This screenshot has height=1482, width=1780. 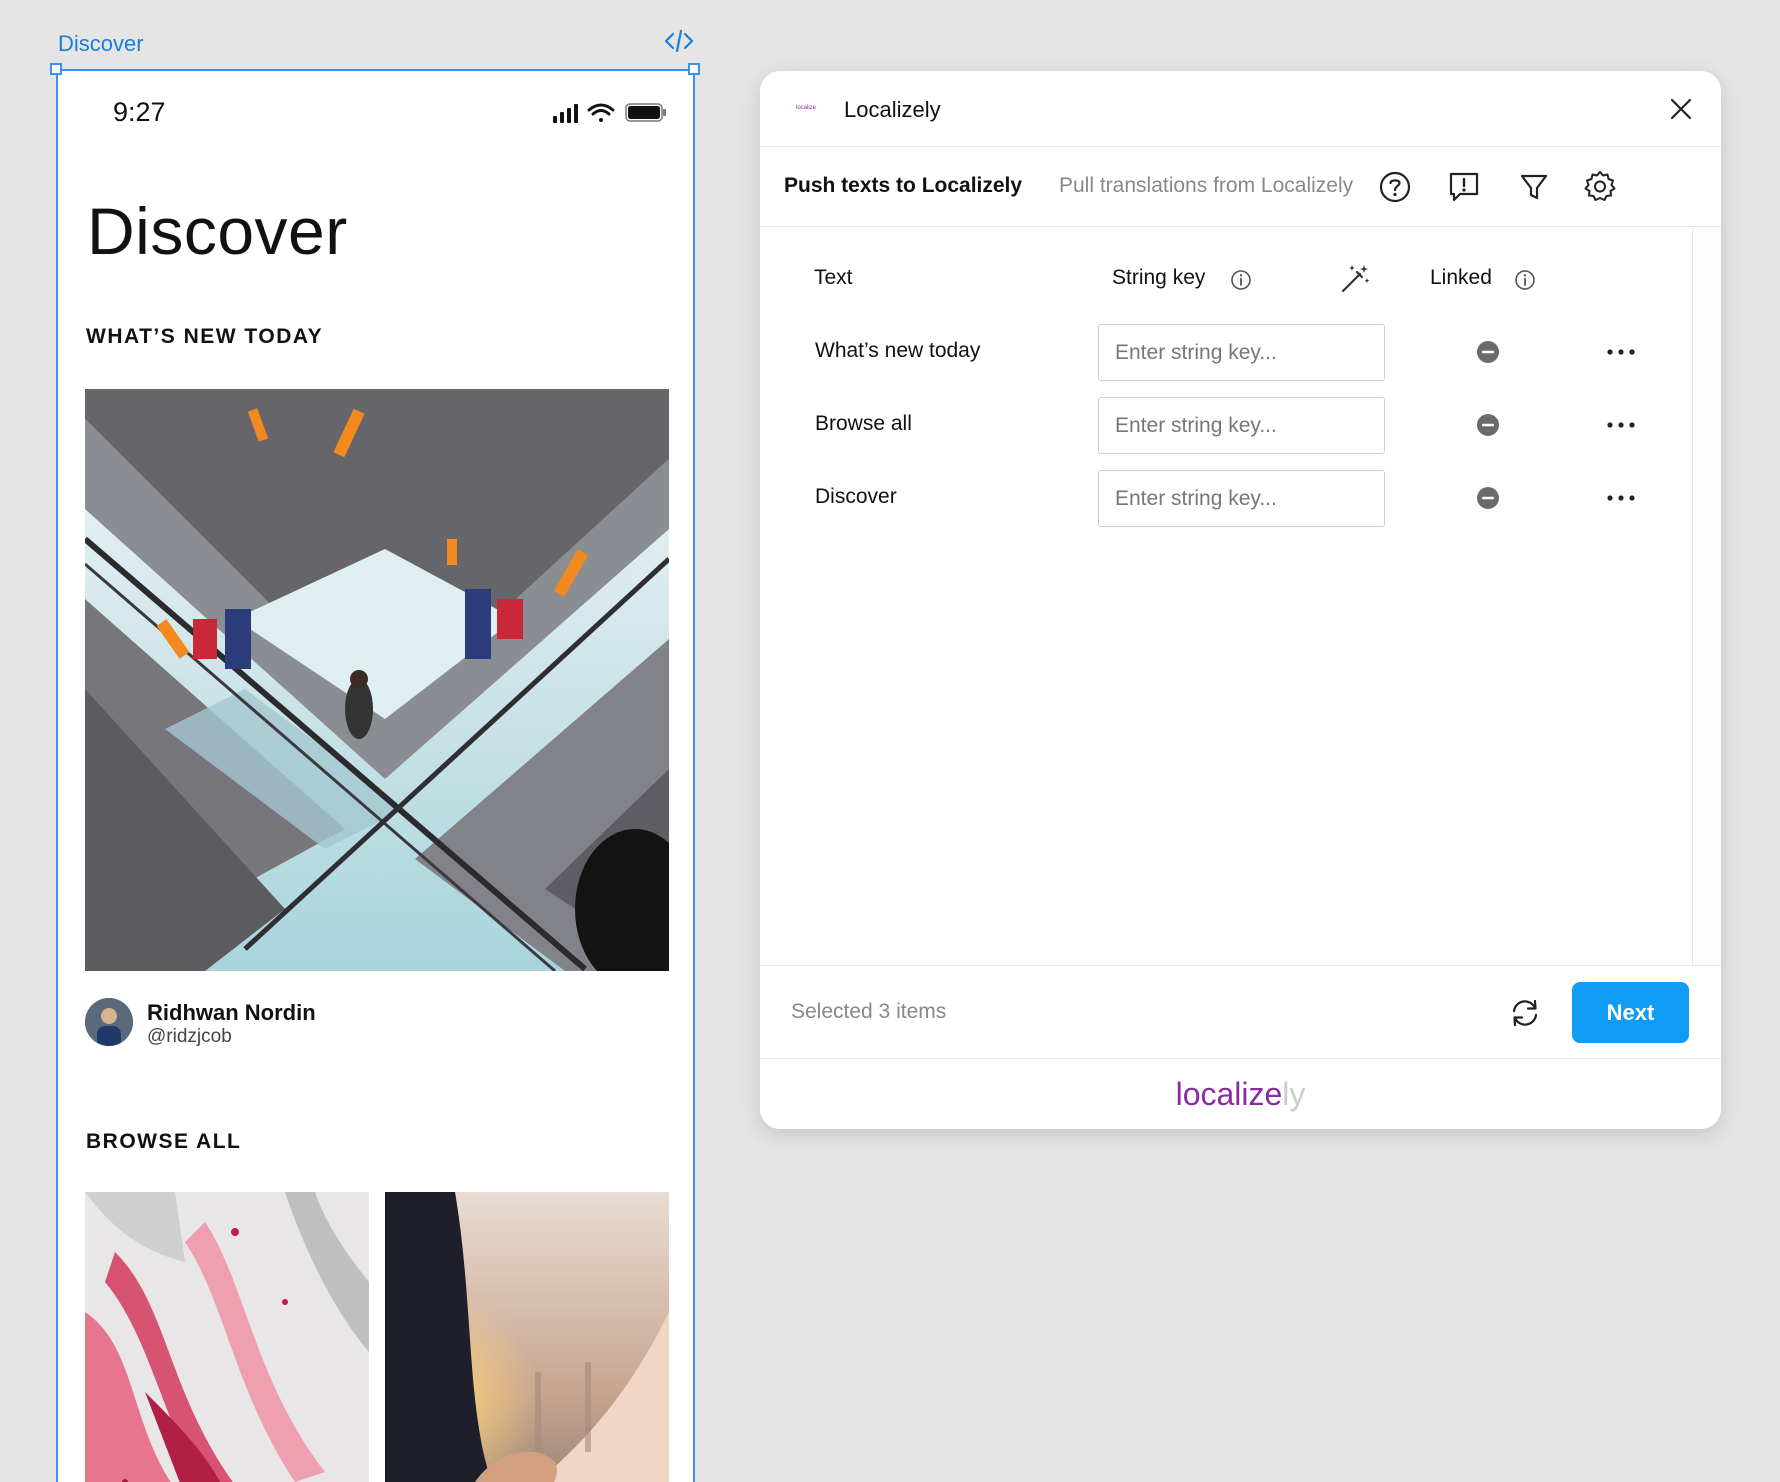 I want to click on page-title: Discover, so click(x=217, y=231).